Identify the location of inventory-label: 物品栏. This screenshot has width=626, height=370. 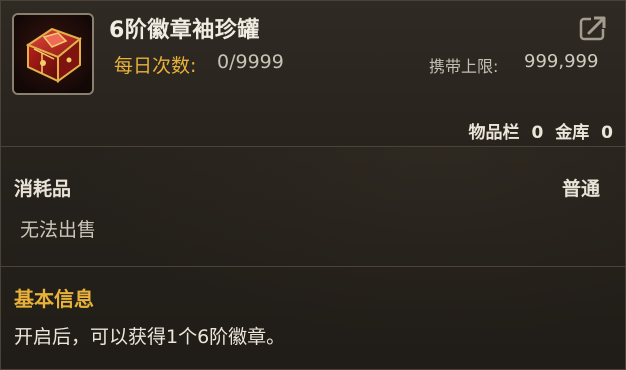
(494, 133).